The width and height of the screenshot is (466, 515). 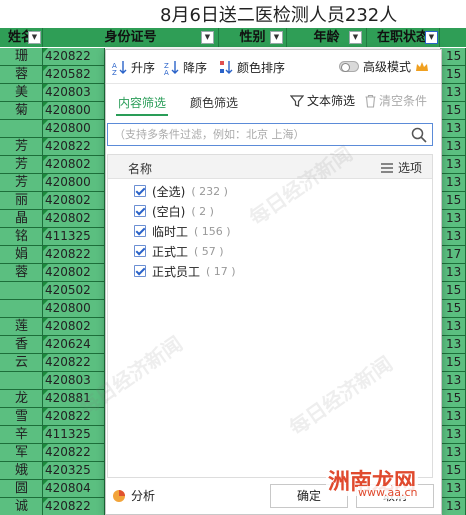 I want to click on sort-descending-button: Z A 降序, so click(x=185, y=67).